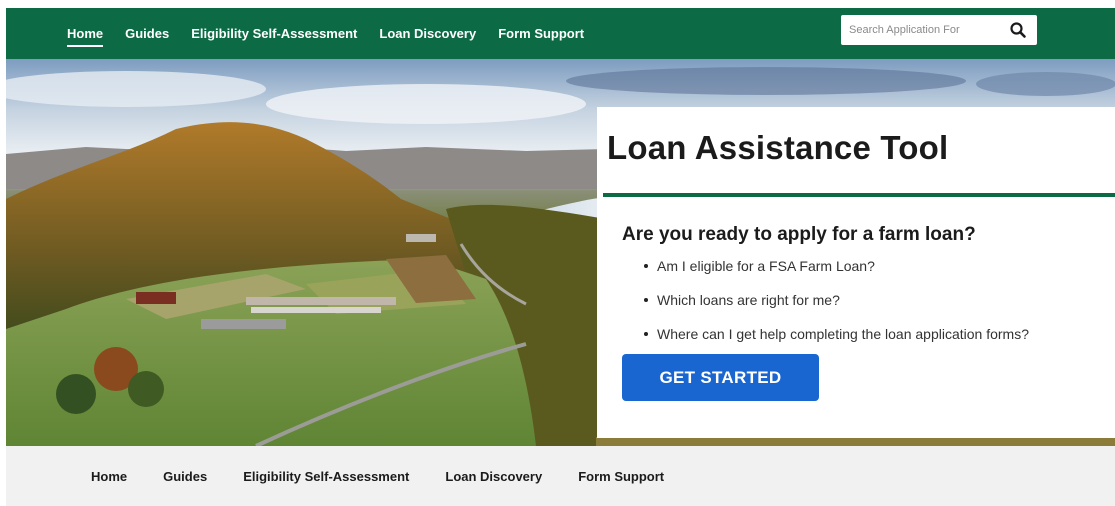 The width and height of the screenshot is (1115, 506). I want to click on card-question: Are you ready to apply for a farm loan?, so click(799, 234).